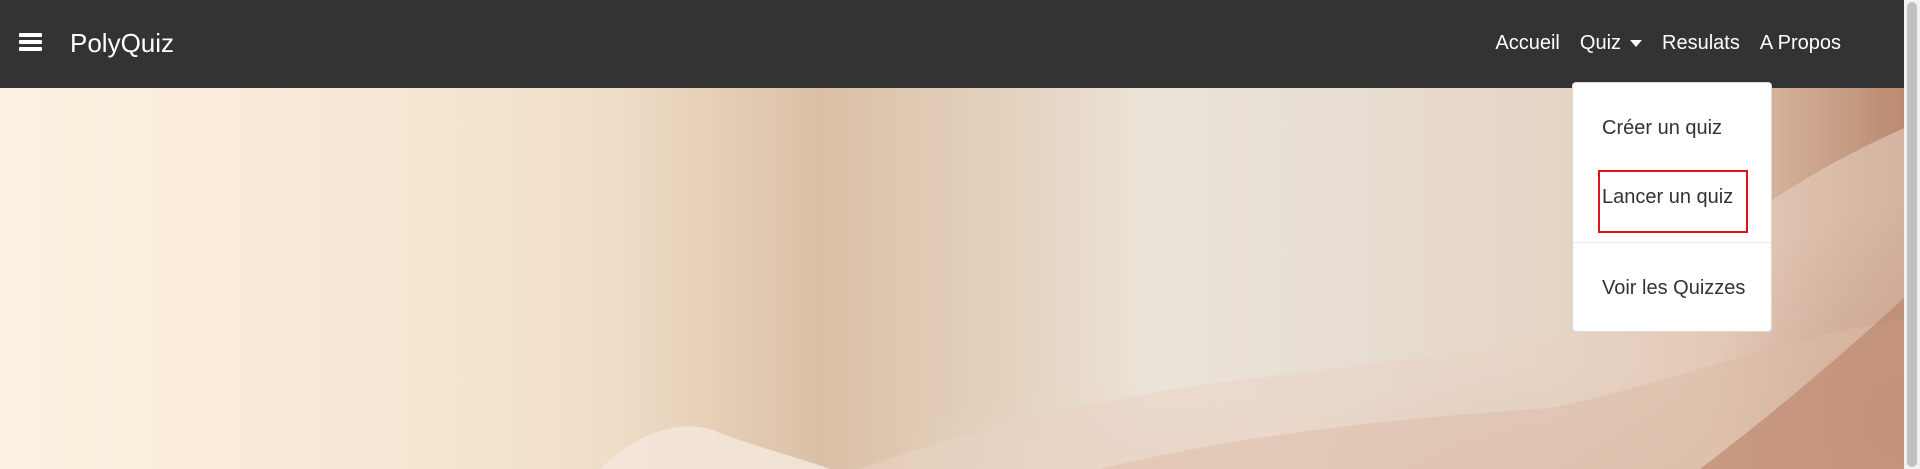  What do you see at coordinates (1662, 128) in the screenshot?
I see `dropdown-item-creer-un-quiz: Créer un quiz` at bounding box center [1662, 128].